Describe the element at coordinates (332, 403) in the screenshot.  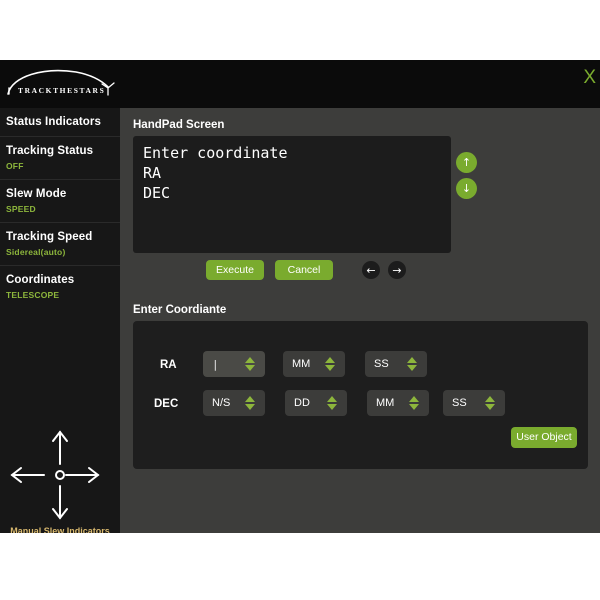
I see `dec-degrees-stepper-arrows-icon` at that location.